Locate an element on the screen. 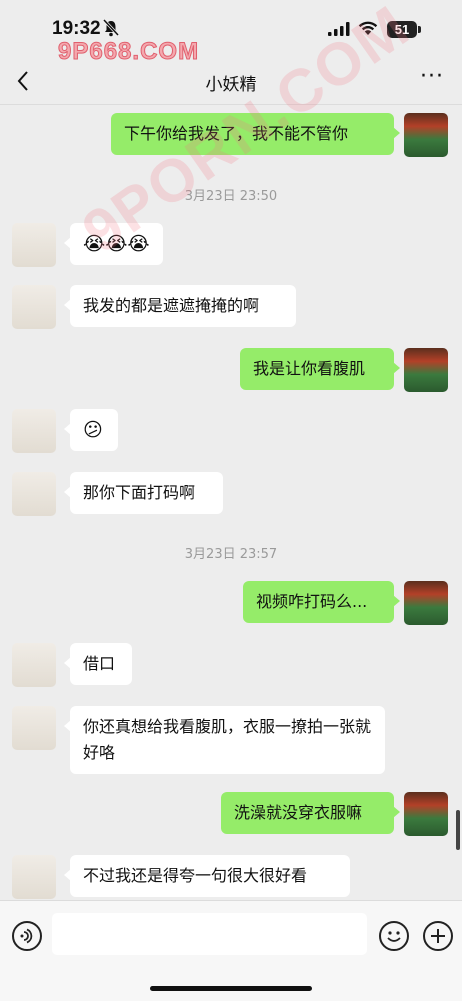 This screenshot has width=462, height=1001. voice-icon is located at coordinates (27, 936).